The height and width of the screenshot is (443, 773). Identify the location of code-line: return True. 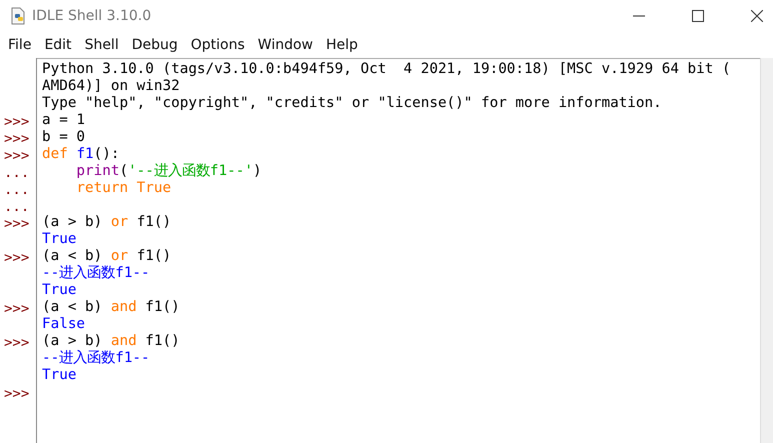
(123, 188).